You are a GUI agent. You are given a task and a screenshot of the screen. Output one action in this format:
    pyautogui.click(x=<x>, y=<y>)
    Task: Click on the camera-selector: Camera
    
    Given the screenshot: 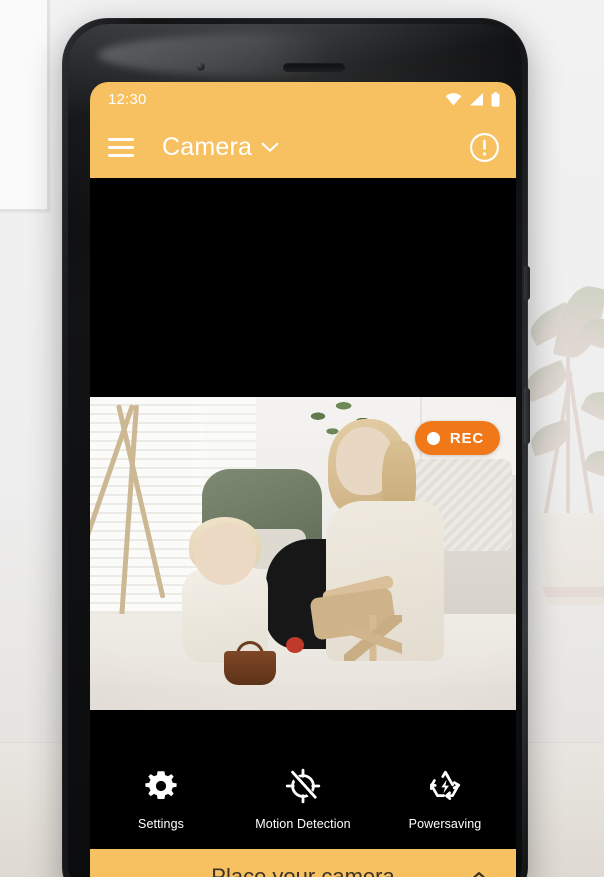 What is the action you would take?
    pyautogui.click(x=220, y=147)
    